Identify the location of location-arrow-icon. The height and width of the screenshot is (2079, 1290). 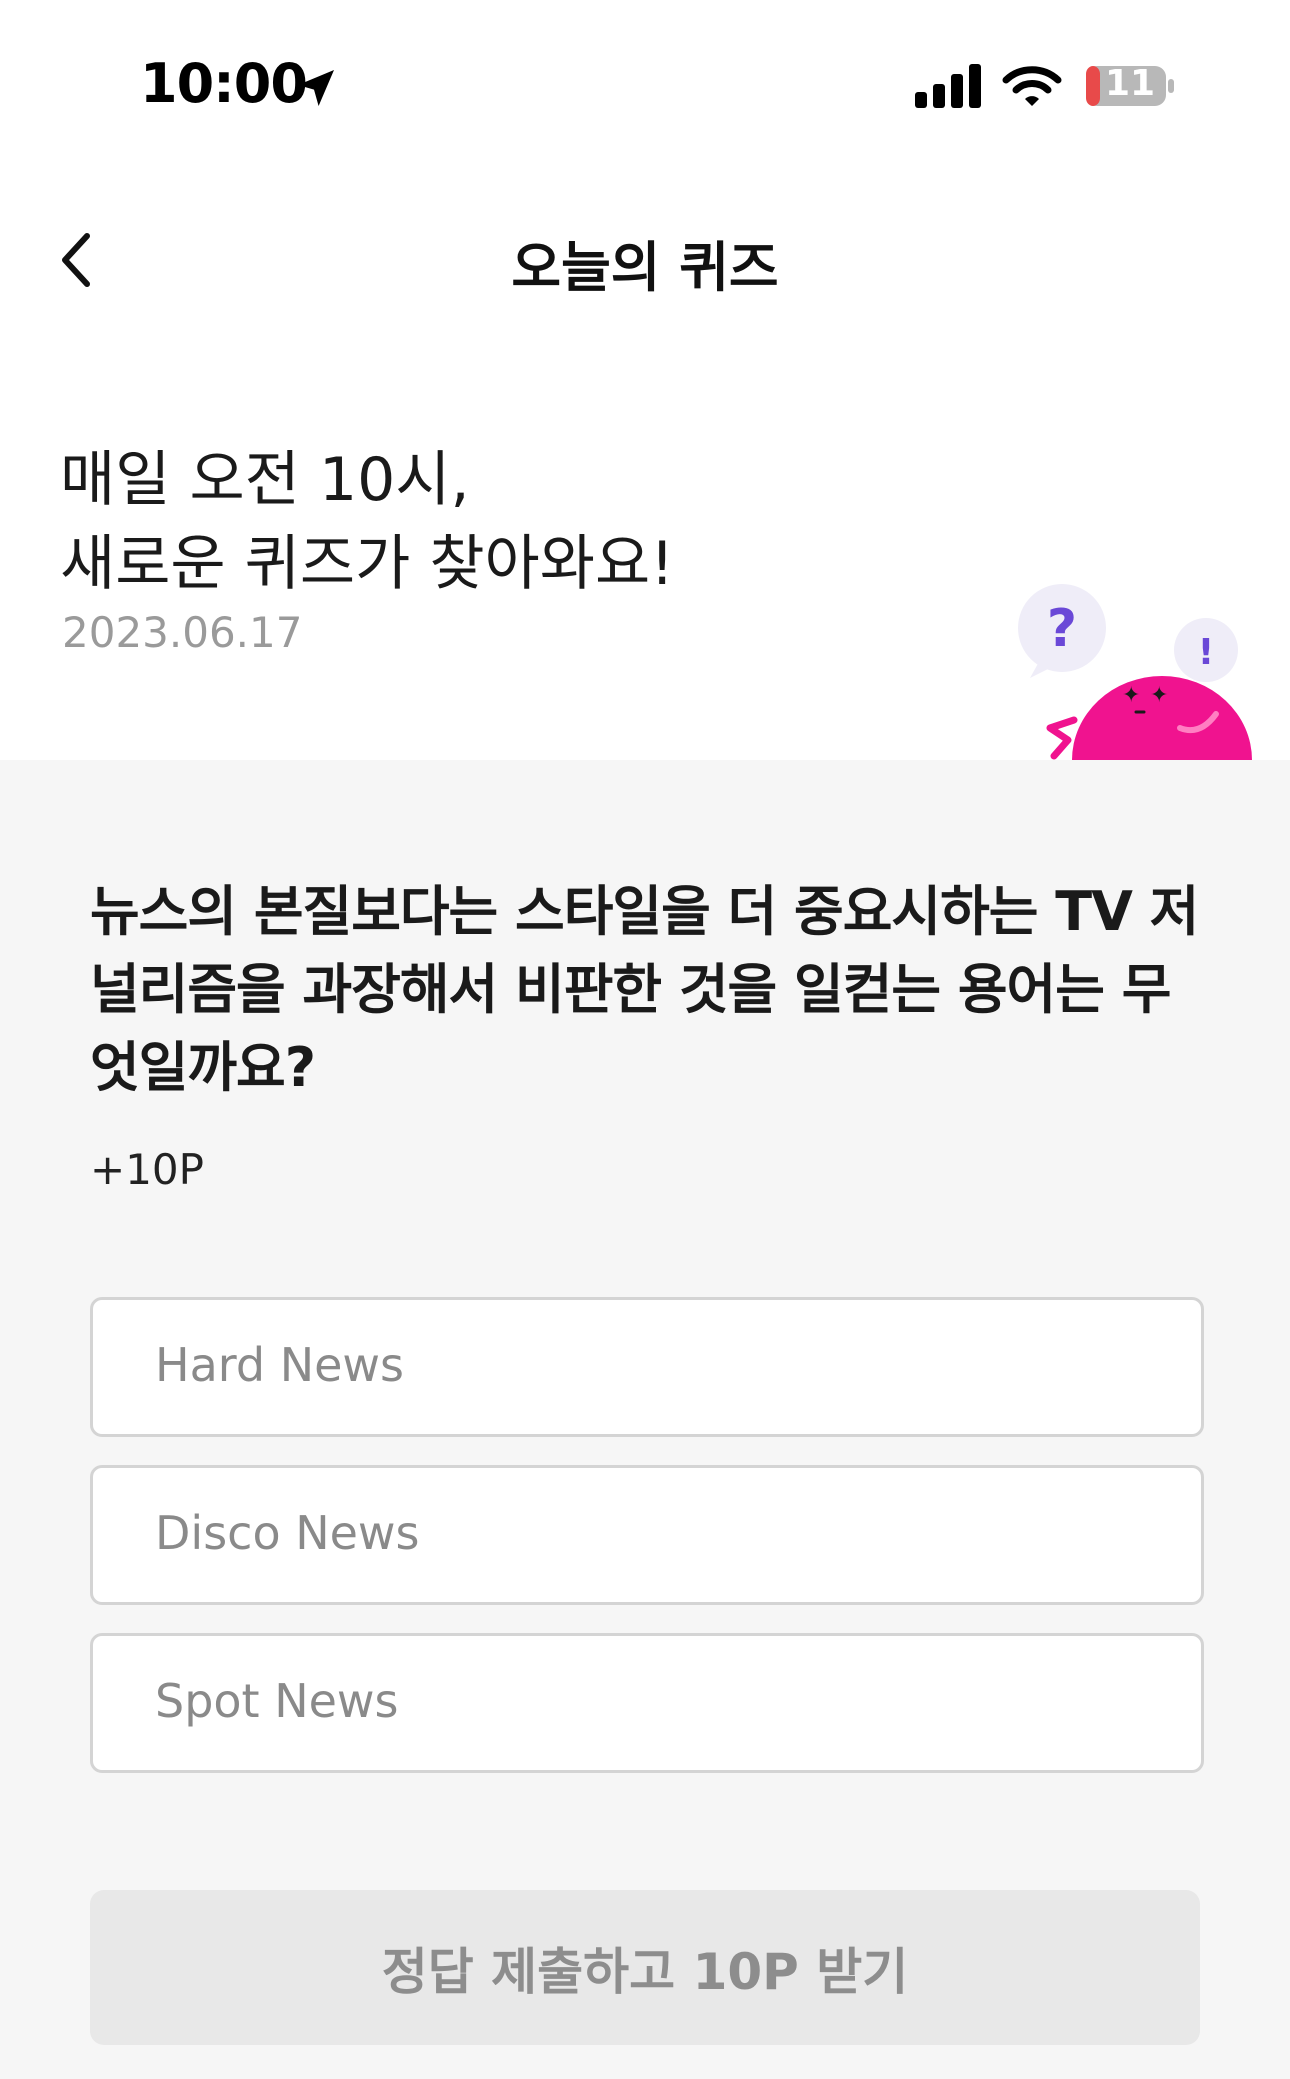
(316, 88).